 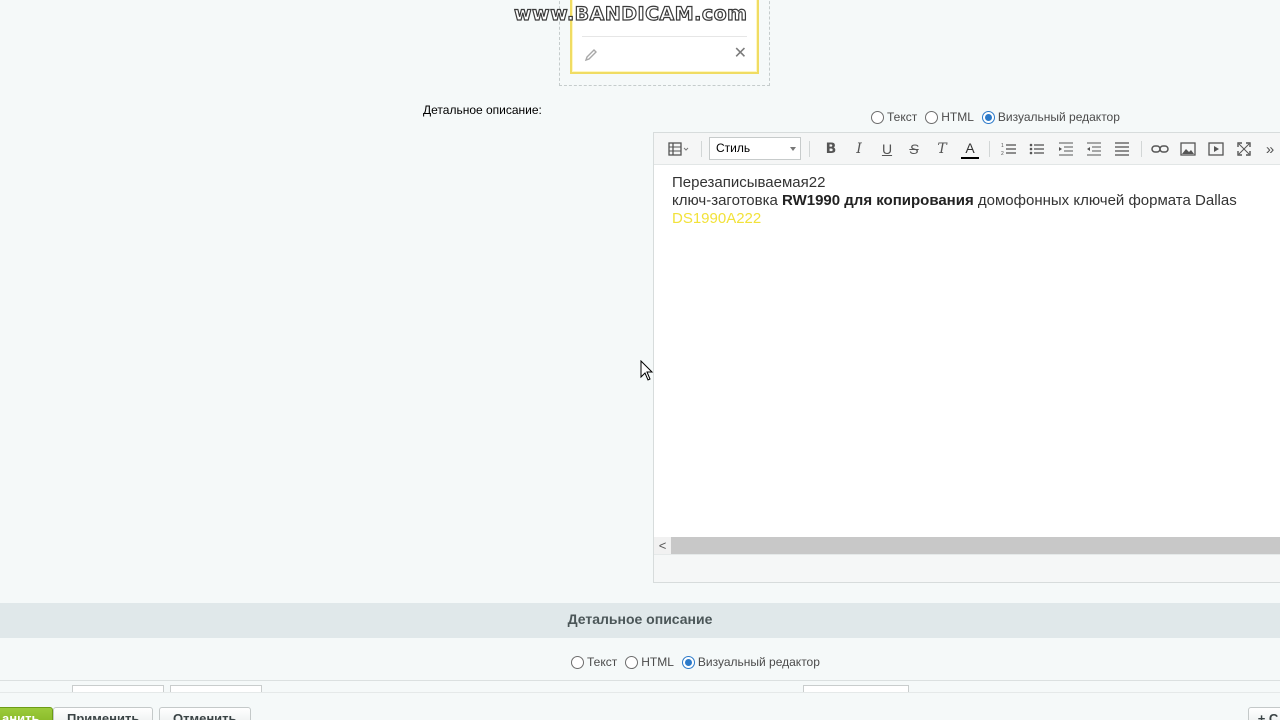 I want to click on content-line-2-prefix: ключ-заготовка, so click(x=727, y=200).